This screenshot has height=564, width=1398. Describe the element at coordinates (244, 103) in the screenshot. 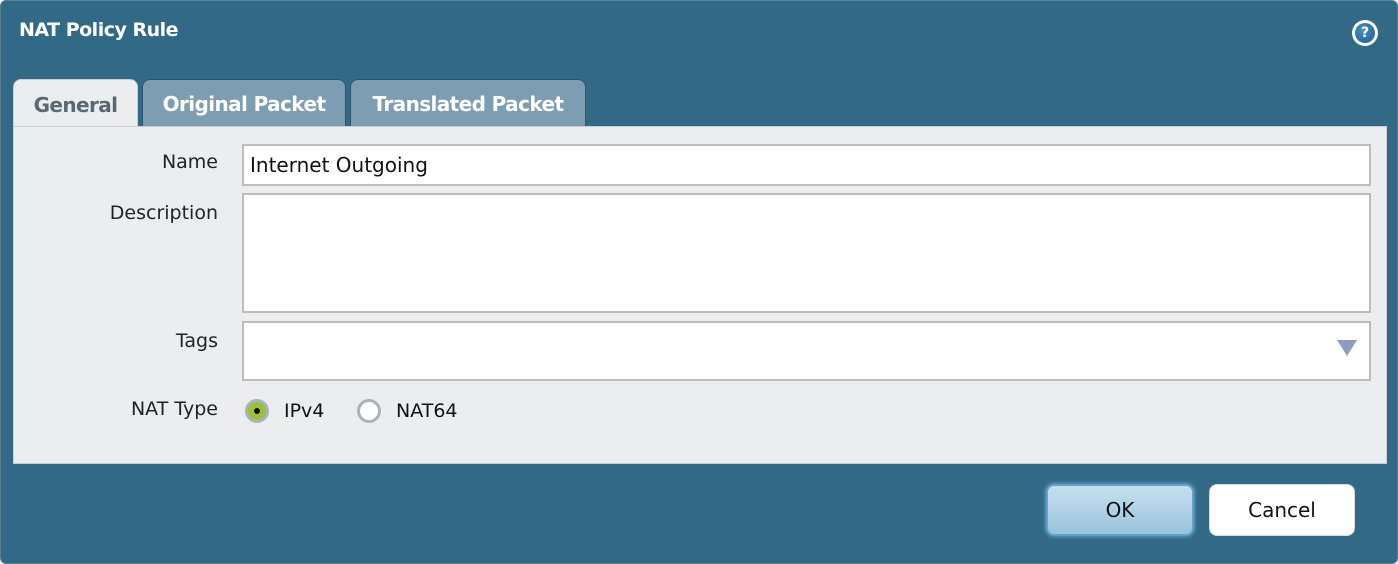

I see `tab-original-packet: Original Packet` at that location.